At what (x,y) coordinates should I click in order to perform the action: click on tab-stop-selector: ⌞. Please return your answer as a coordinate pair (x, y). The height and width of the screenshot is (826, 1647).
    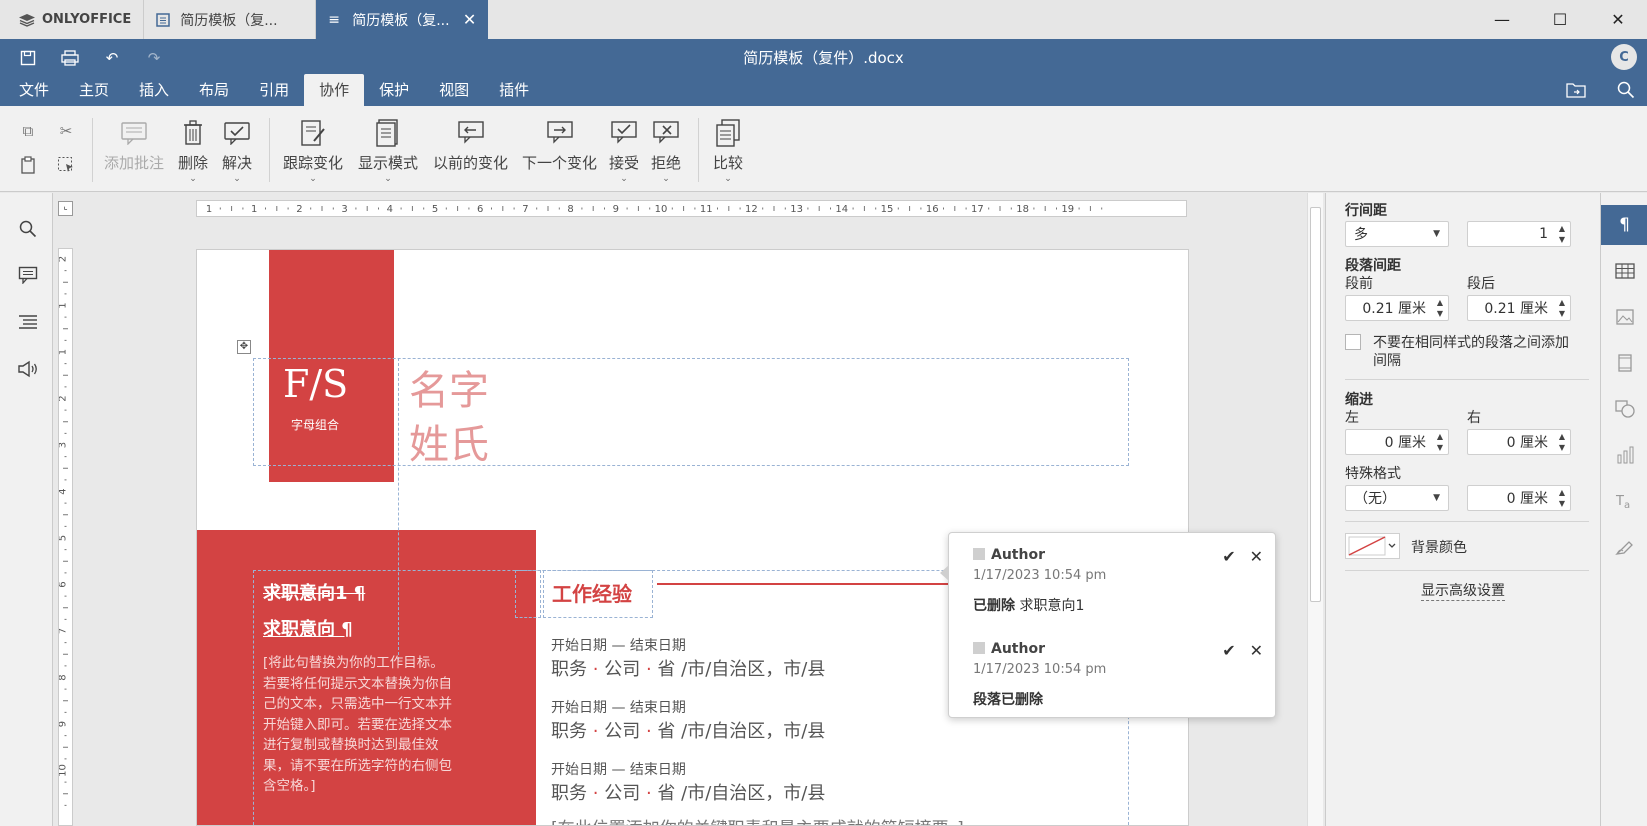
    Looking at the image, I should click on (65, 208).